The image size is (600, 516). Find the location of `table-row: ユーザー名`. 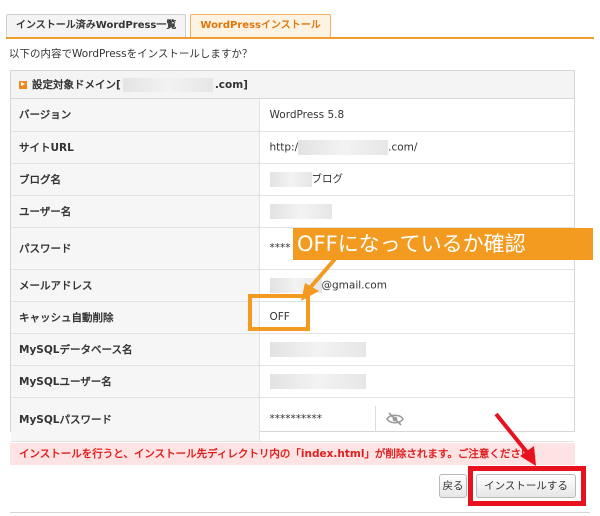

table-row: ユーザー名 is located at coordinates (292, 211).